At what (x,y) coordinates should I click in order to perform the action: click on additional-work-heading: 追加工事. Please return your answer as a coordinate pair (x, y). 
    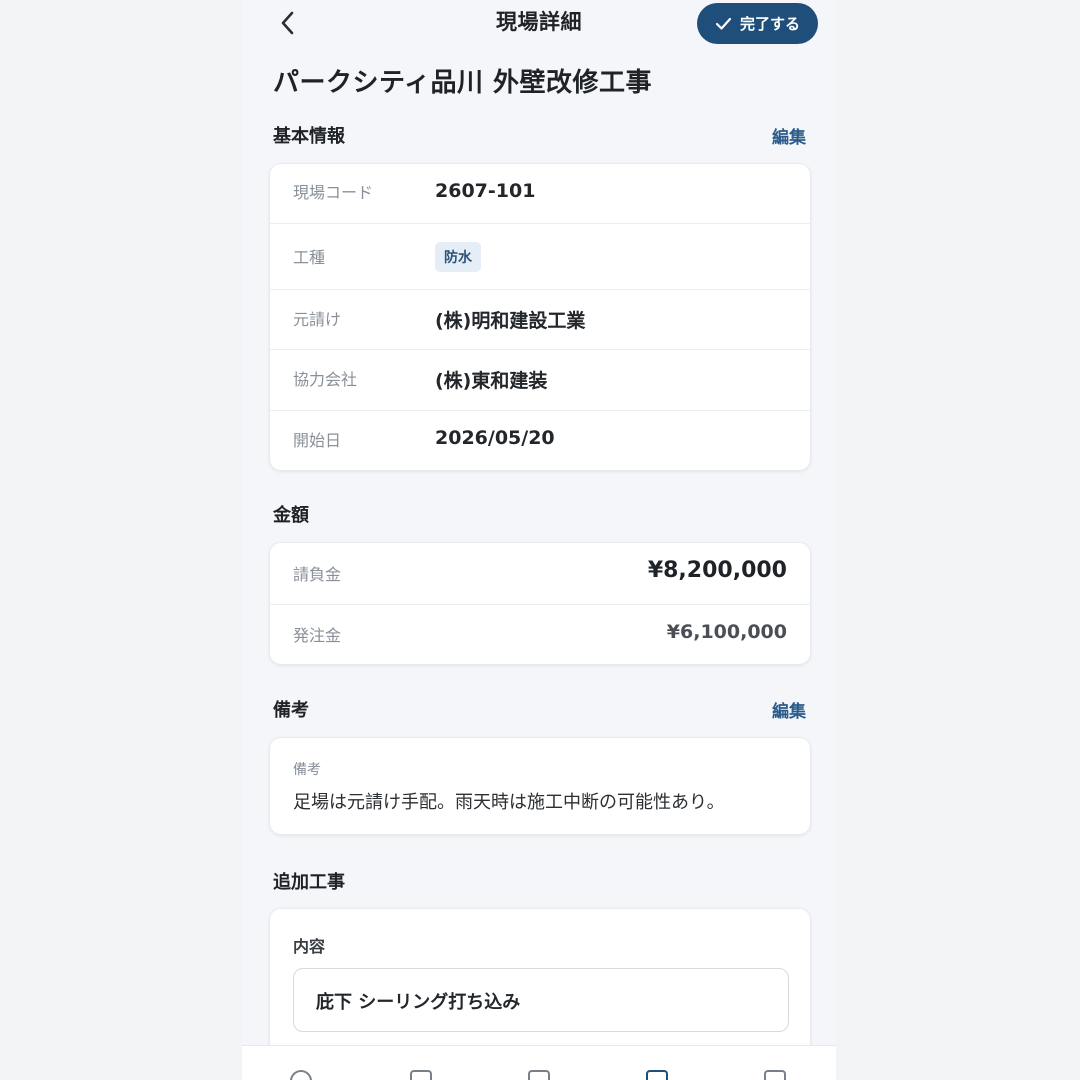
    Looking at the image, I should click on (309, 882).